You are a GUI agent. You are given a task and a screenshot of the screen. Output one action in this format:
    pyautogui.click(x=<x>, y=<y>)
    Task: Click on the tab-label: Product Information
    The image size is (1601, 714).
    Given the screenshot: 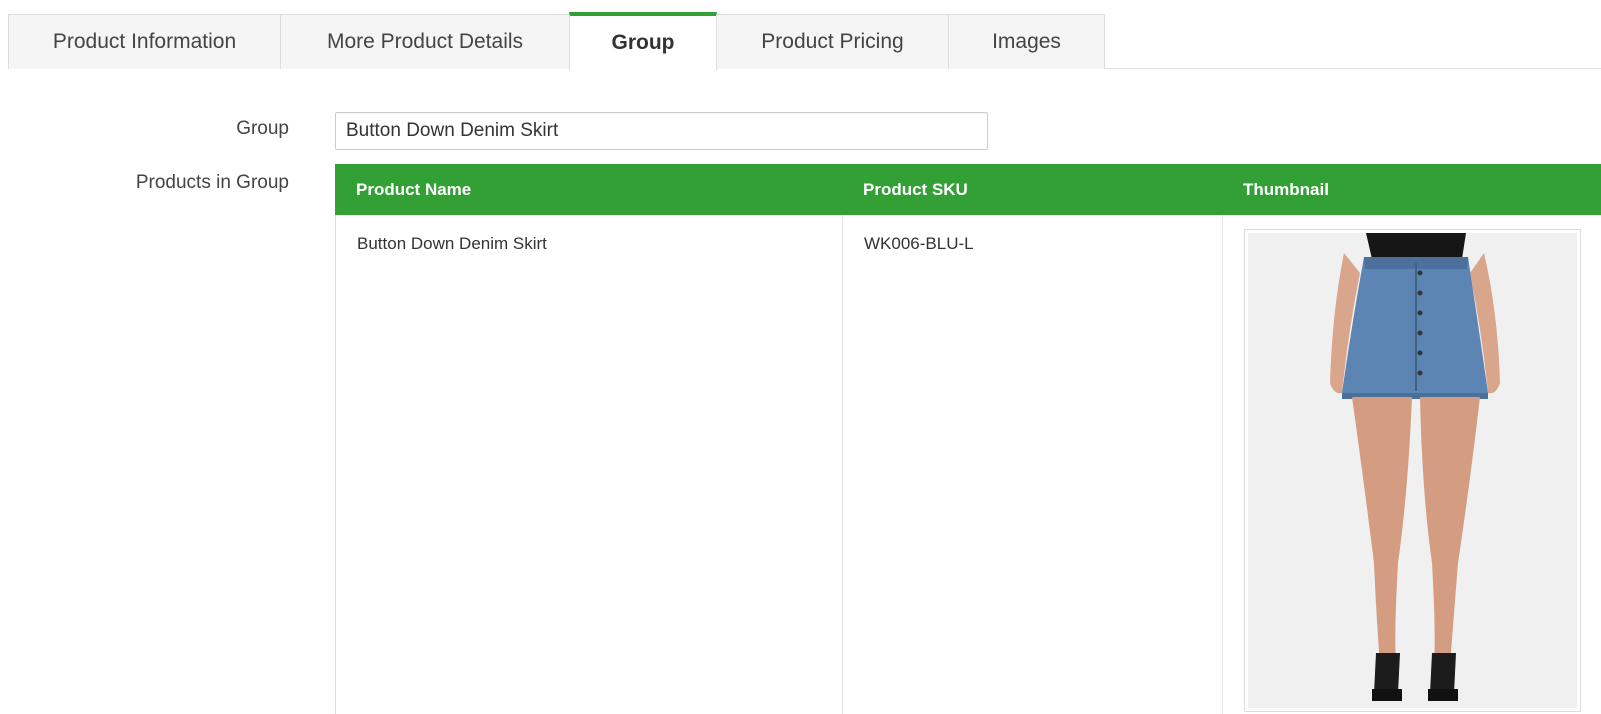 What is the action you would take?
    pyautogui.click(x=144, y=41)
    